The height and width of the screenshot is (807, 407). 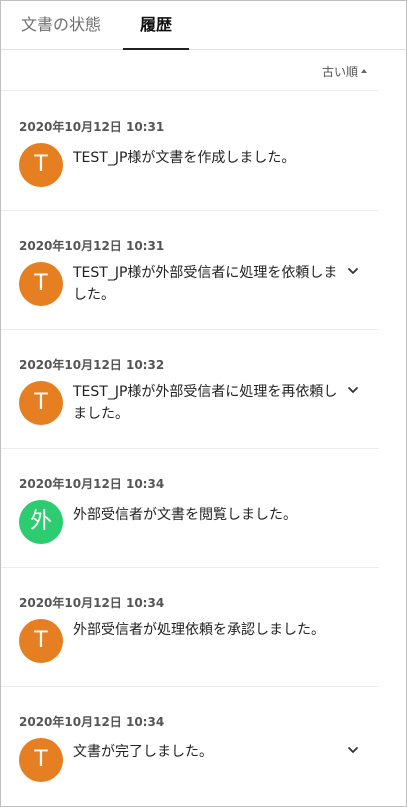 I want to click on history-message: 文書が完了しました。, so click(x=143, y=752).